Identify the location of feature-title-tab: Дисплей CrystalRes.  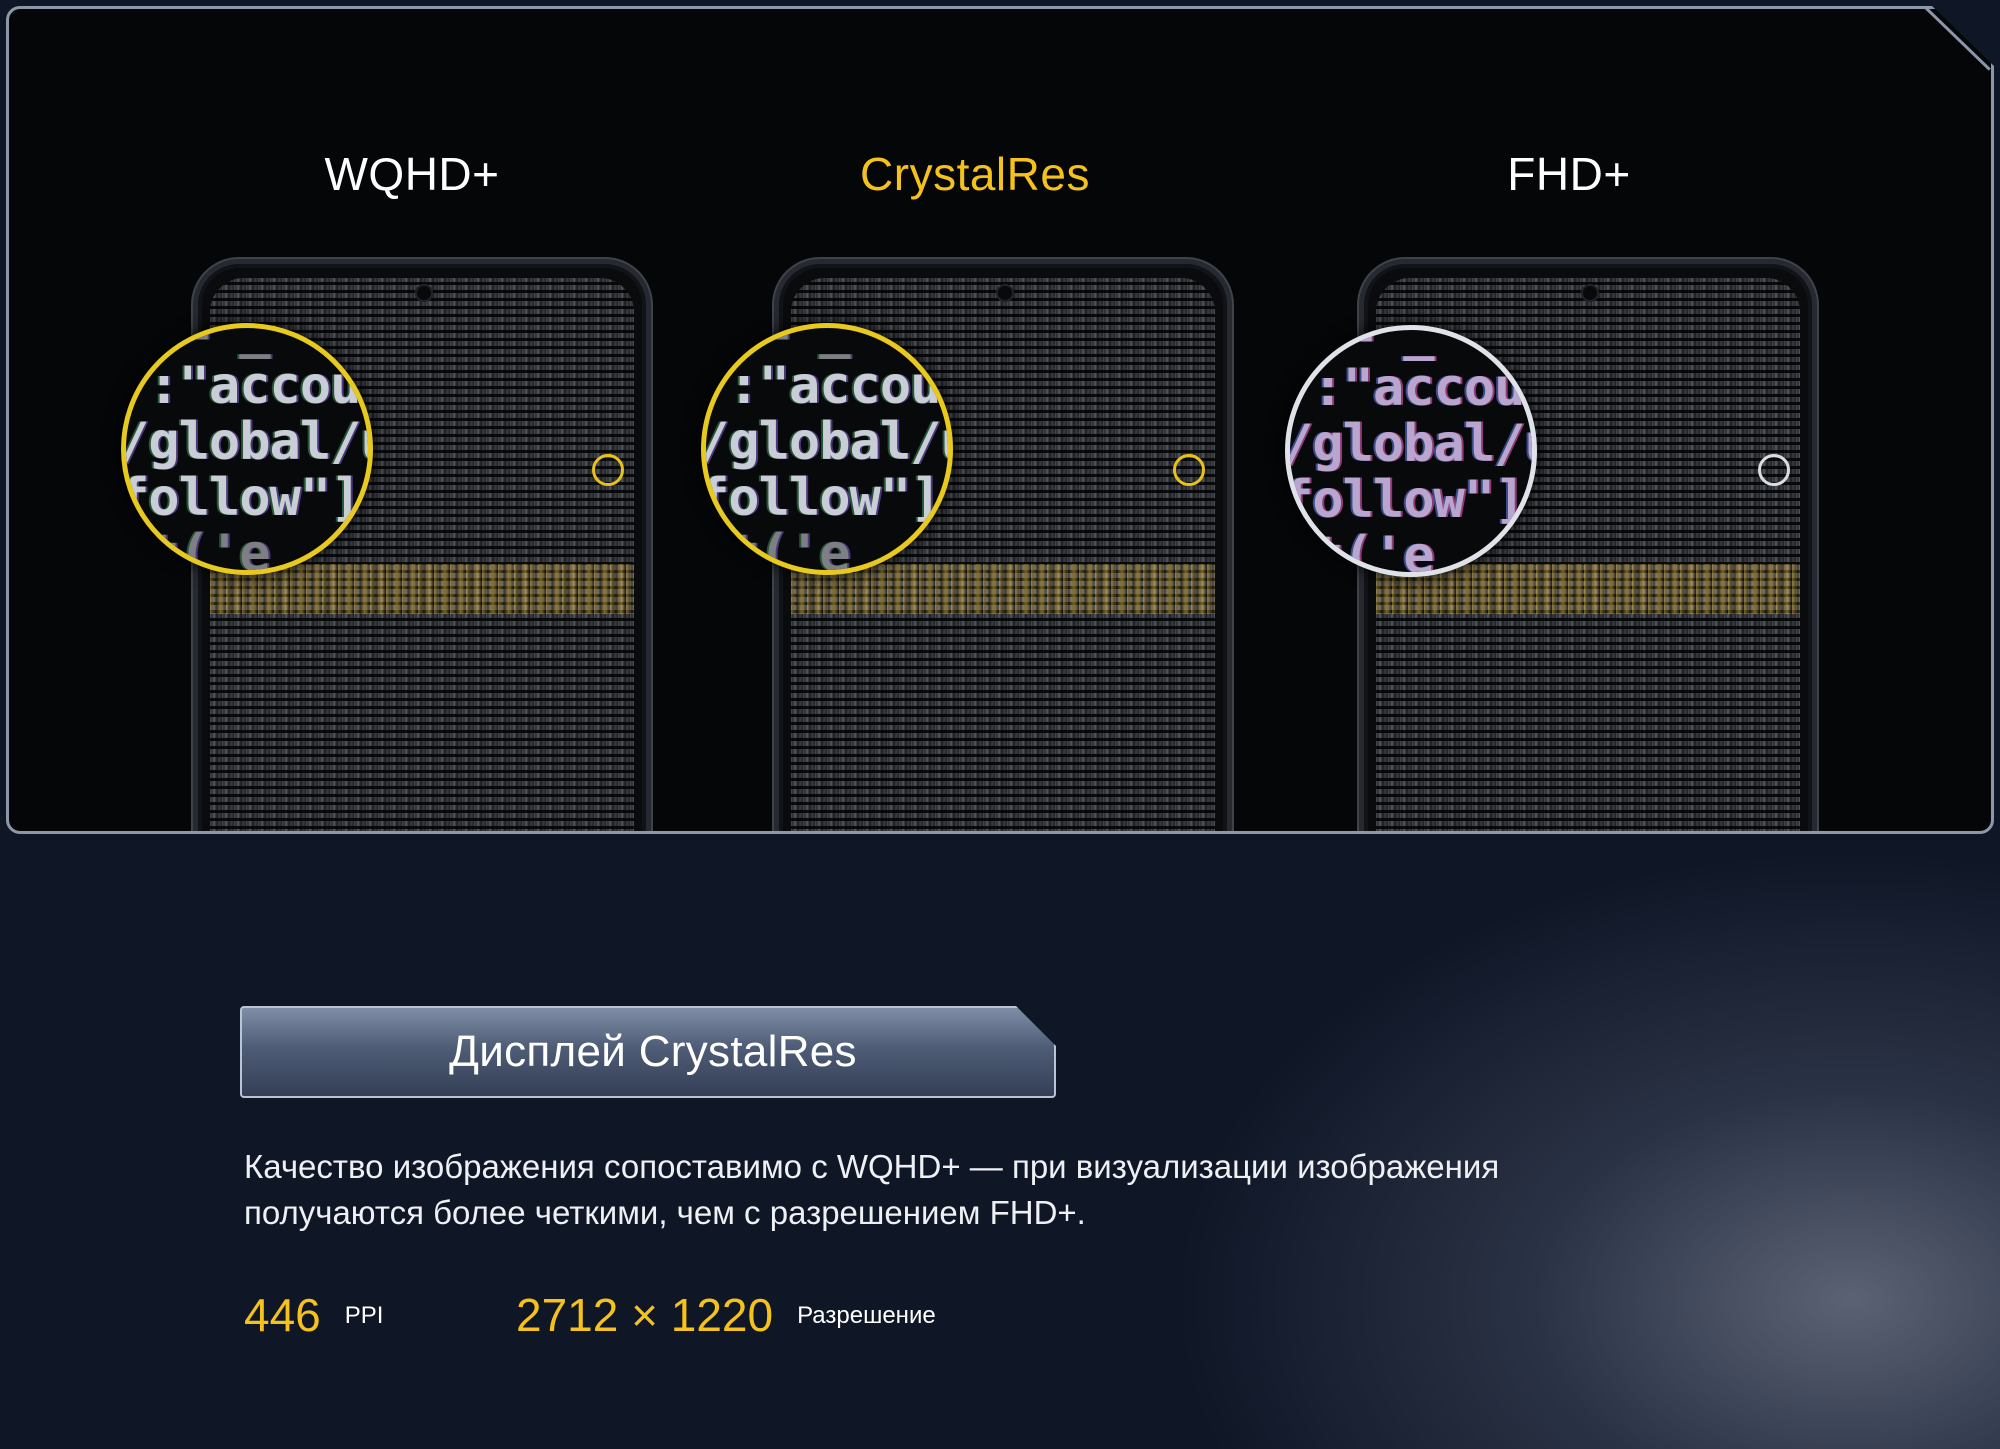
(648, 1052).